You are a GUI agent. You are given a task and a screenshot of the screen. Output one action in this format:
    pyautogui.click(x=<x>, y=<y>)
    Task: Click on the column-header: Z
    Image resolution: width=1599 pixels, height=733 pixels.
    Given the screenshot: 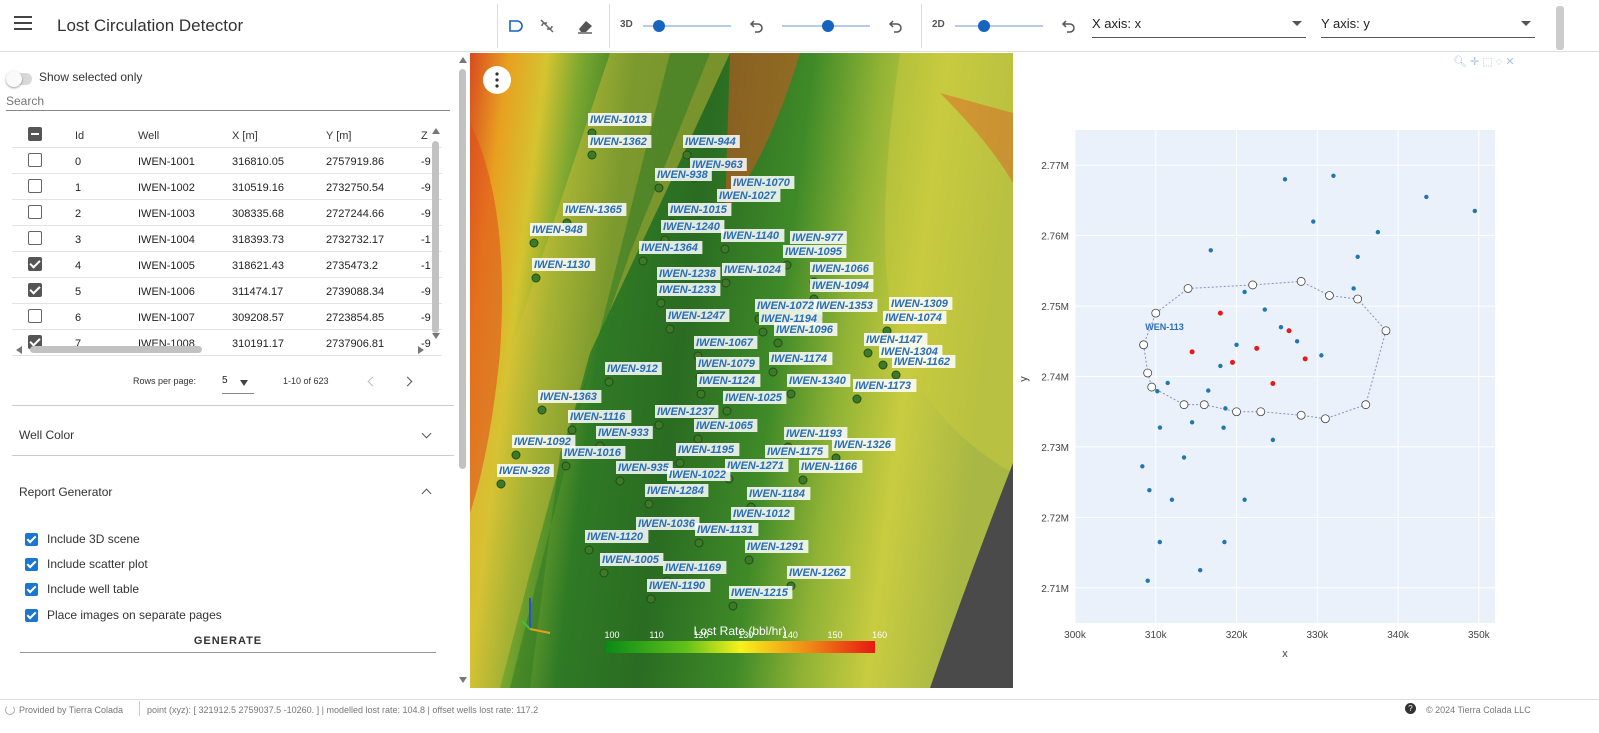 What is the action you would take?
    pyautogui.click(x=424, y=136)
    